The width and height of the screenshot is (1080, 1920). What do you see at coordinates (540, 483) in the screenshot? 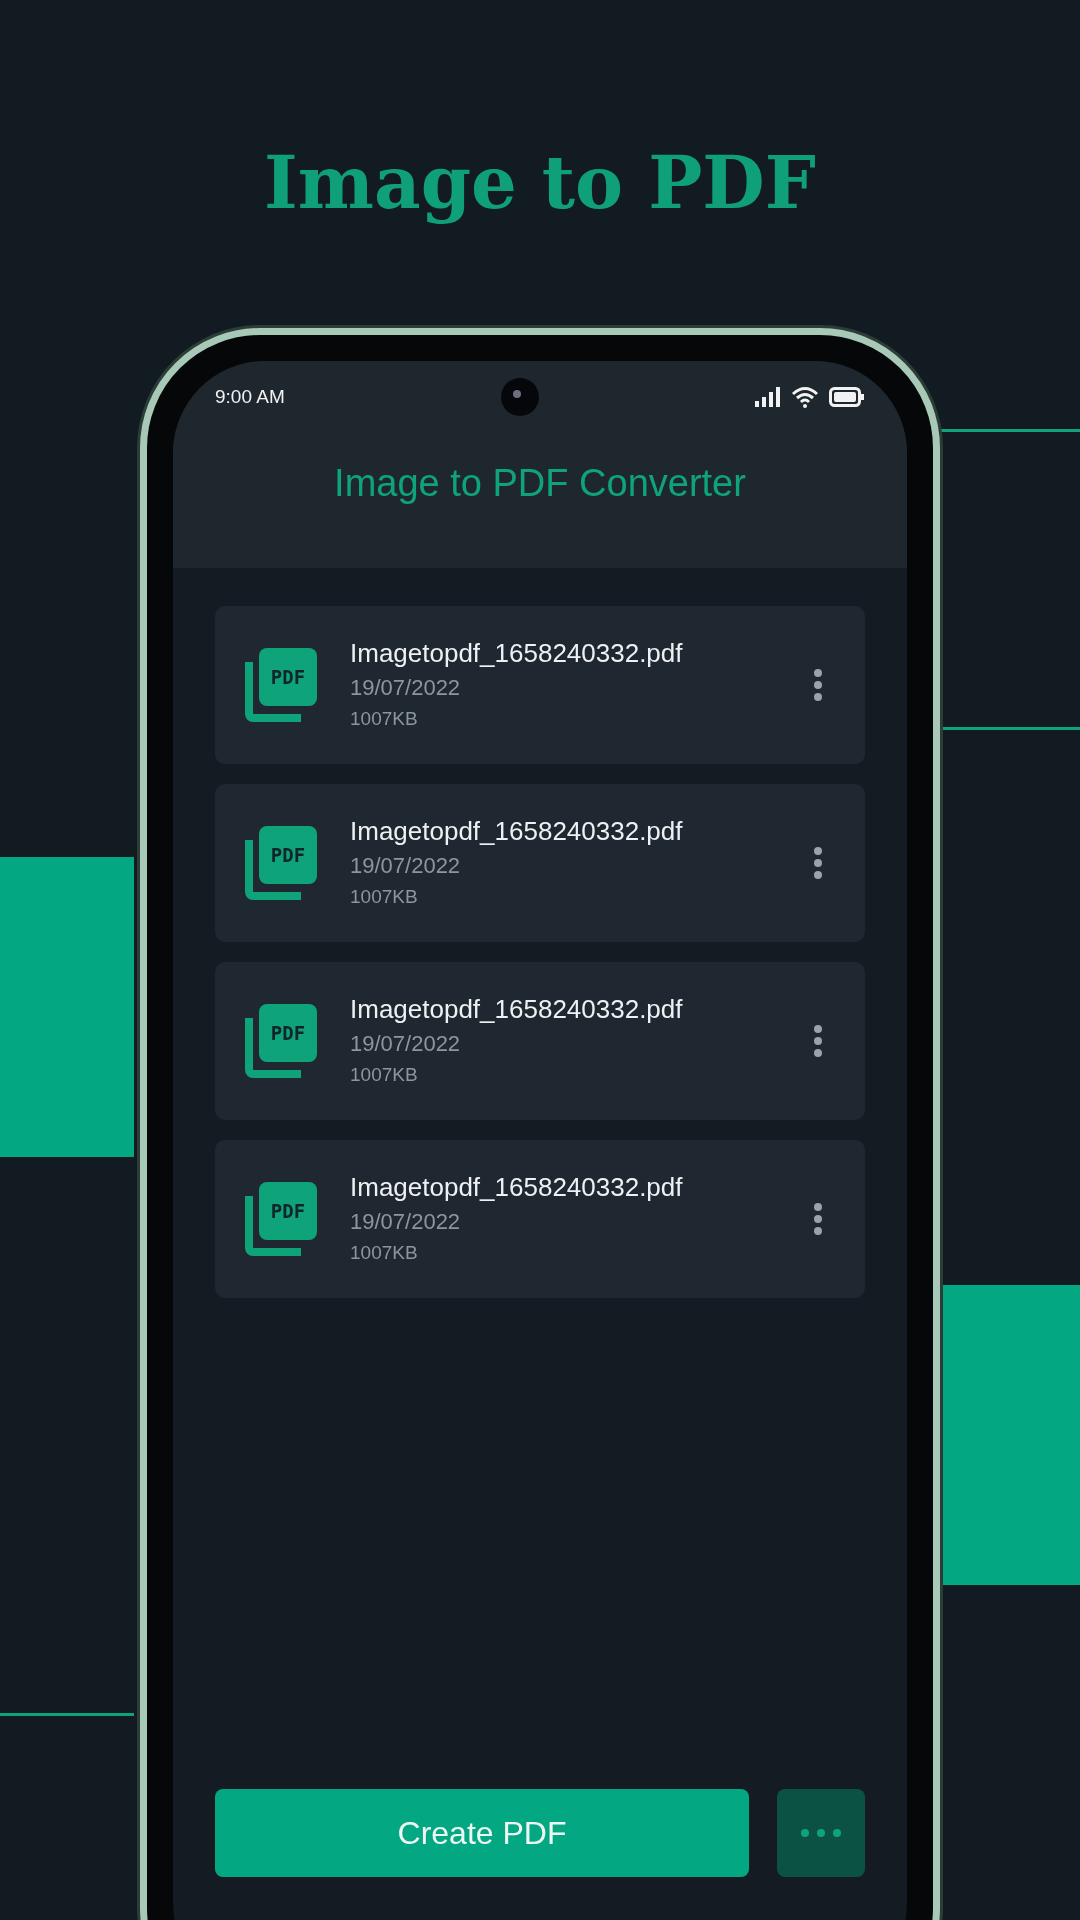
I see `app-title: Image to PDF Converter` at bounding box center [540, 483].